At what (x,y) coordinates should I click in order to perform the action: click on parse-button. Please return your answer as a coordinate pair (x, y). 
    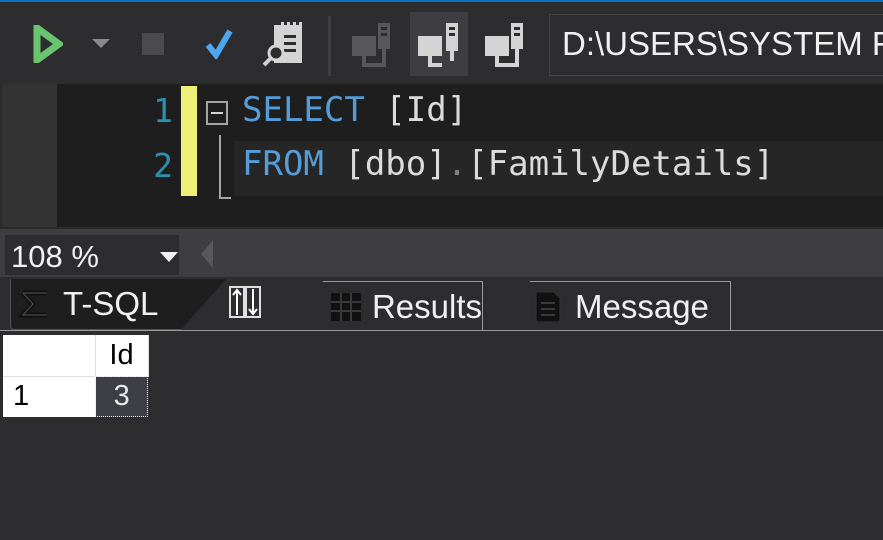
    Looking at the image, I should click on (219, 44).